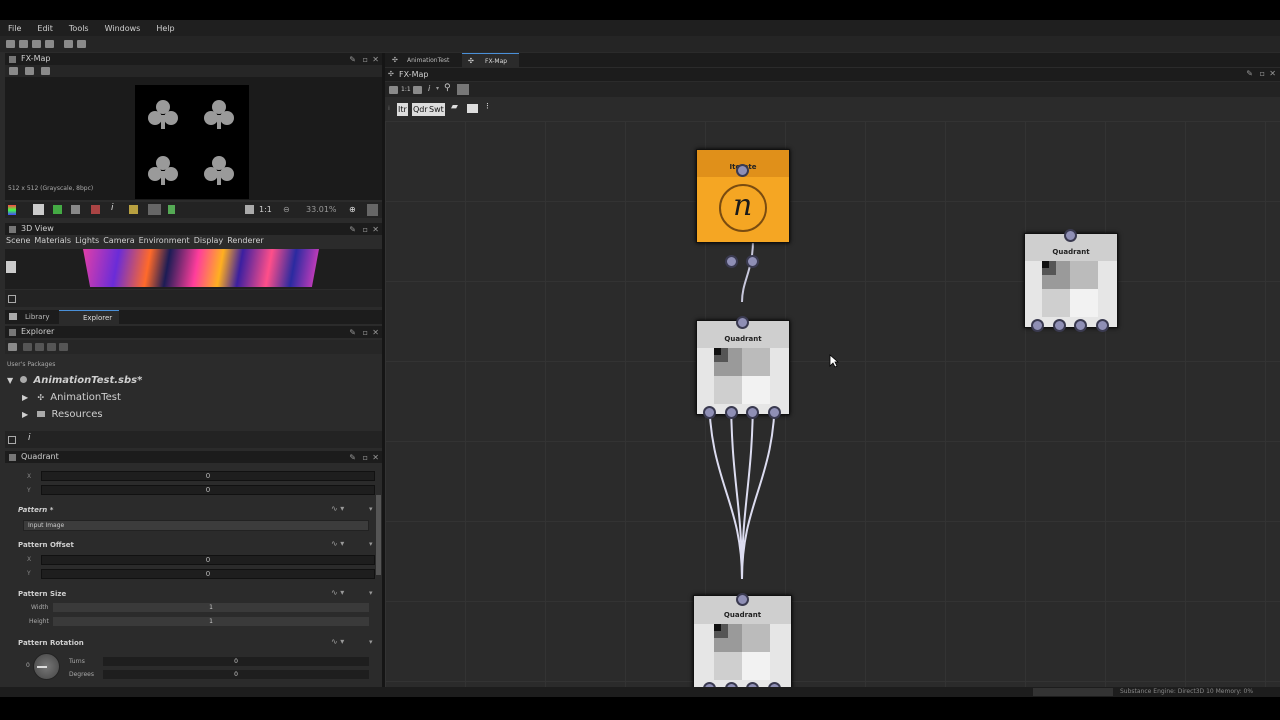 This screenshot has width=1280, height=720. What do you see at coordinates (743, 367) in the screenshot?
I see `quadrant-node-1: Quadrant` at bounding box center [743, 367].